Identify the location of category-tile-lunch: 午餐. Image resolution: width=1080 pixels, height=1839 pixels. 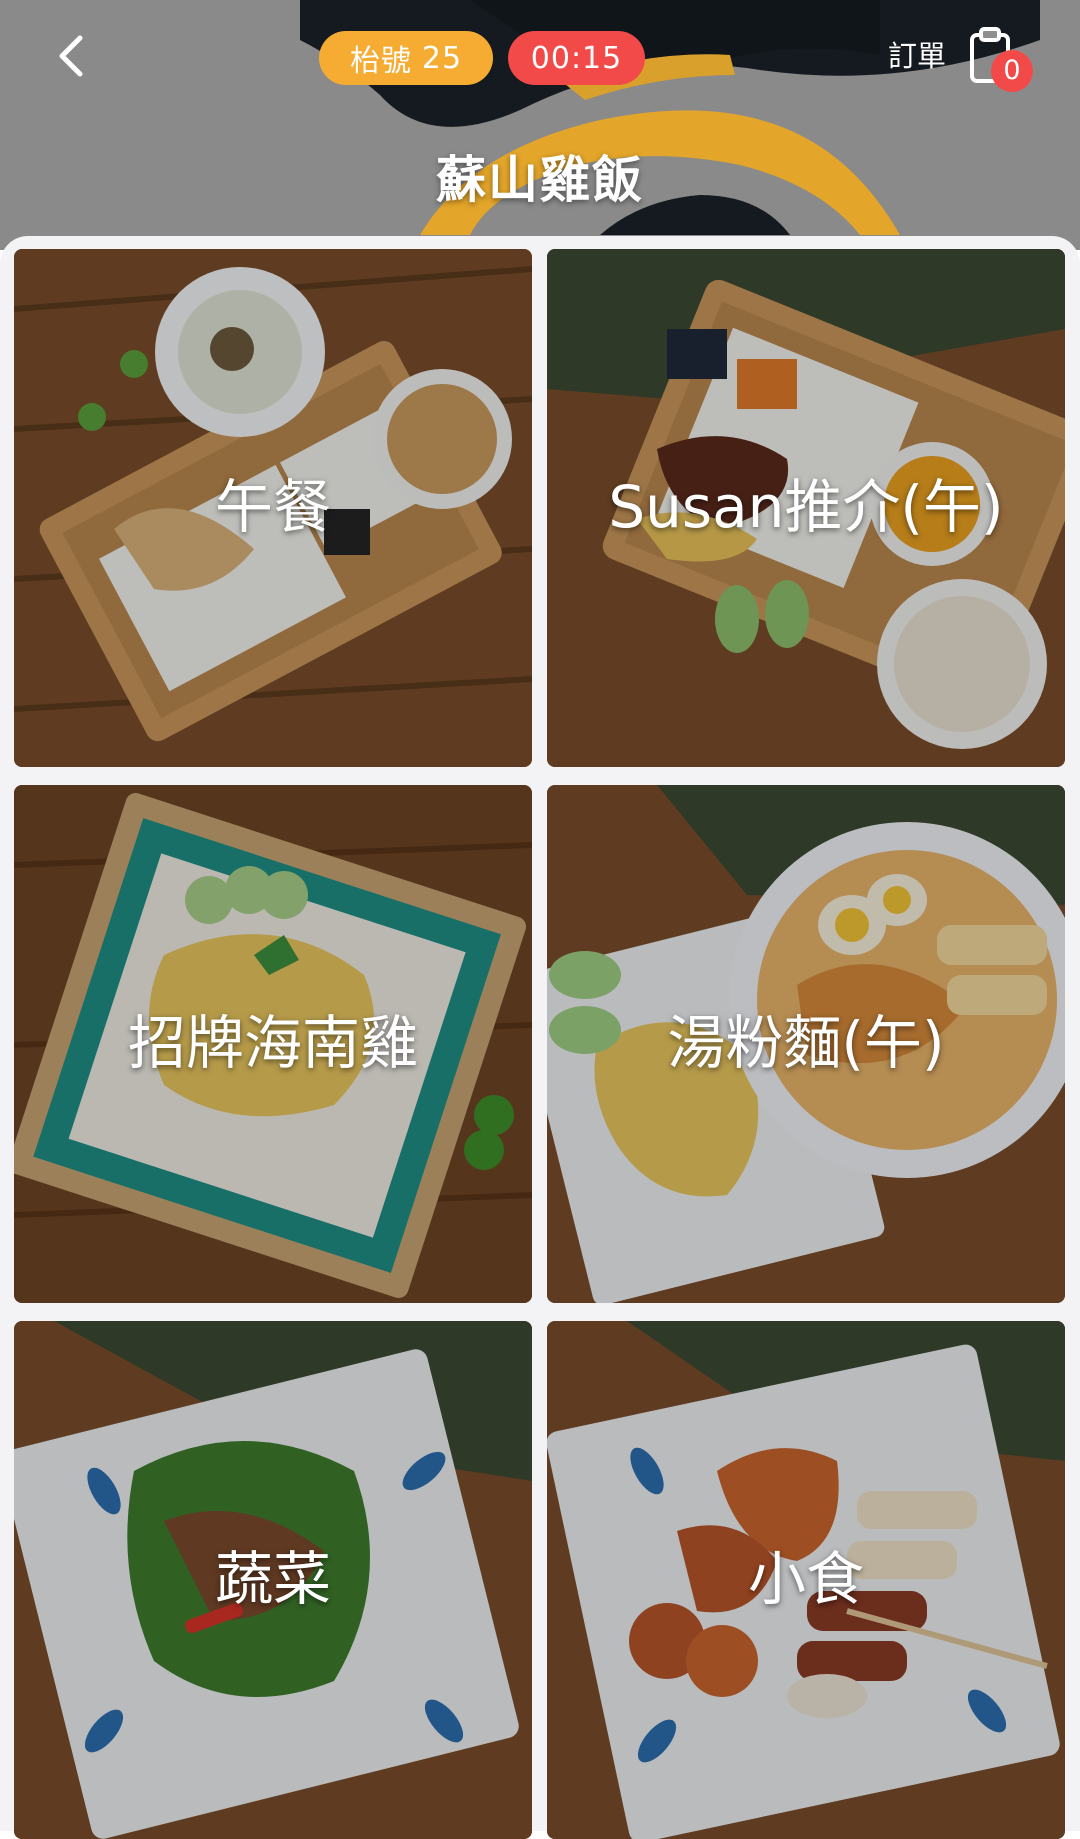
(273, 508).